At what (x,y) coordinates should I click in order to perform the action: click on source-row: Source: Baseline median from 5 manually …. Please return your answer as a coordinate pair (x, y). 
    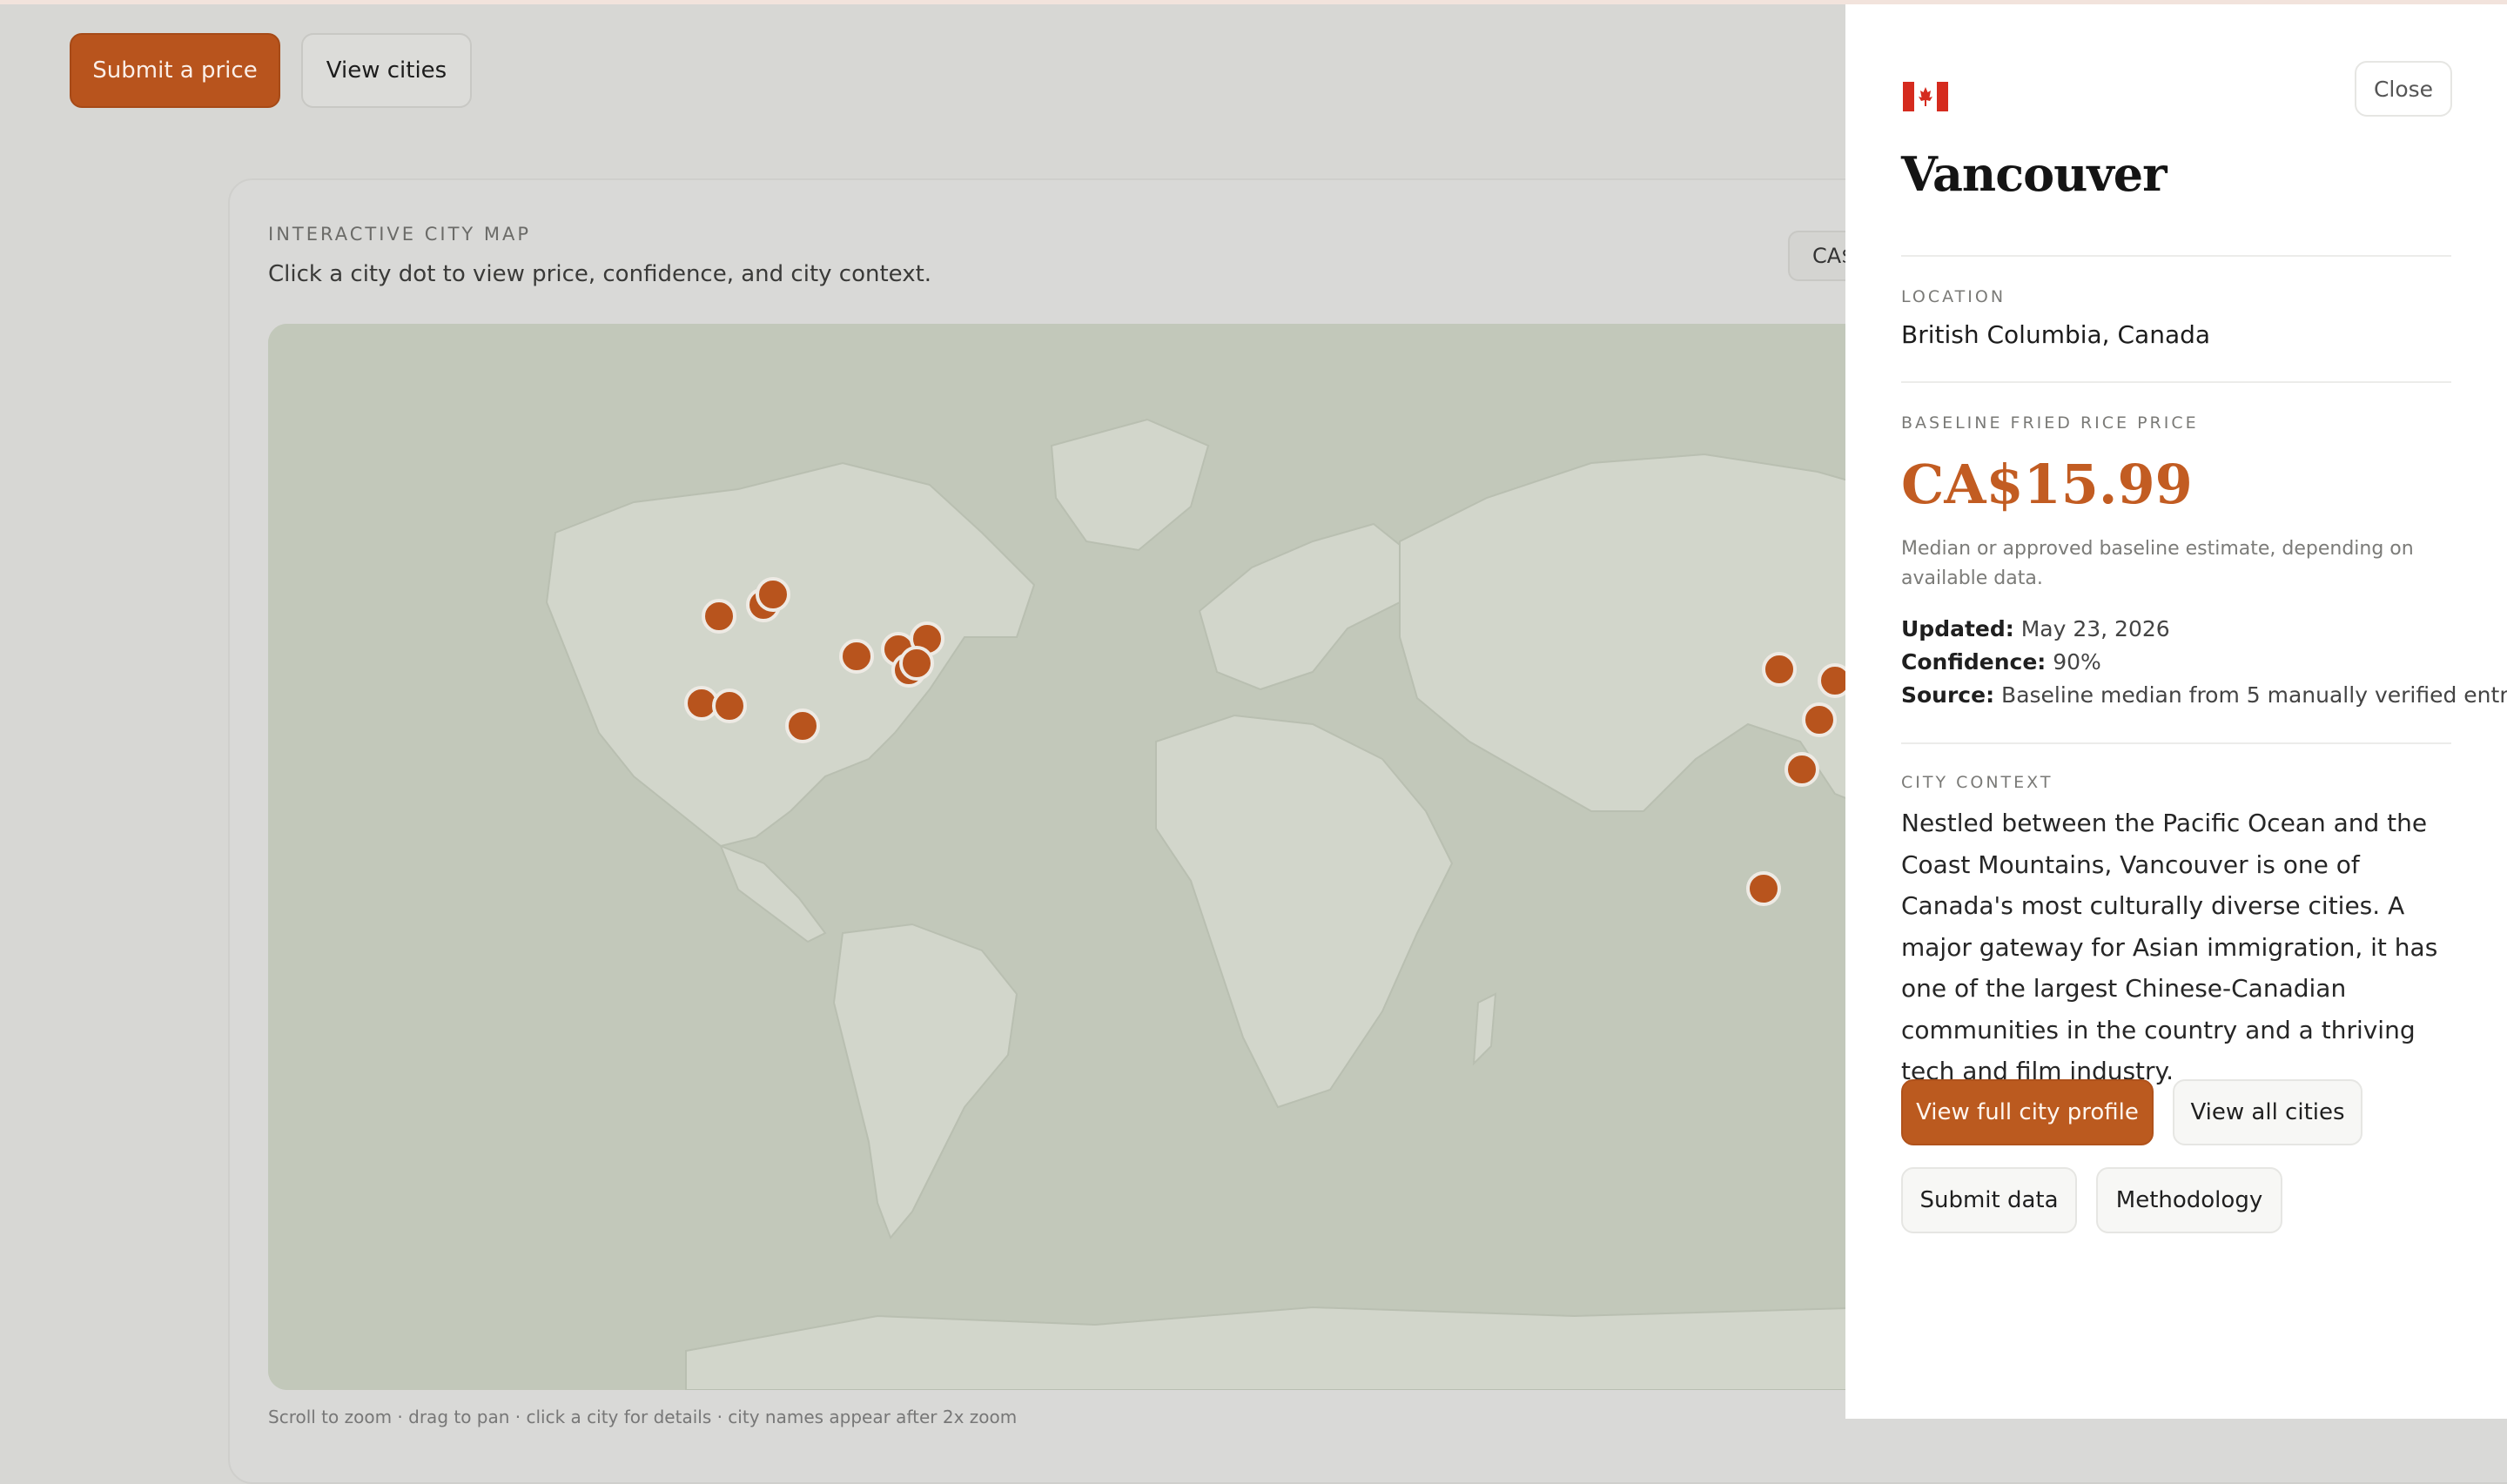
    Looking at the image, I should click on (2204, 695).